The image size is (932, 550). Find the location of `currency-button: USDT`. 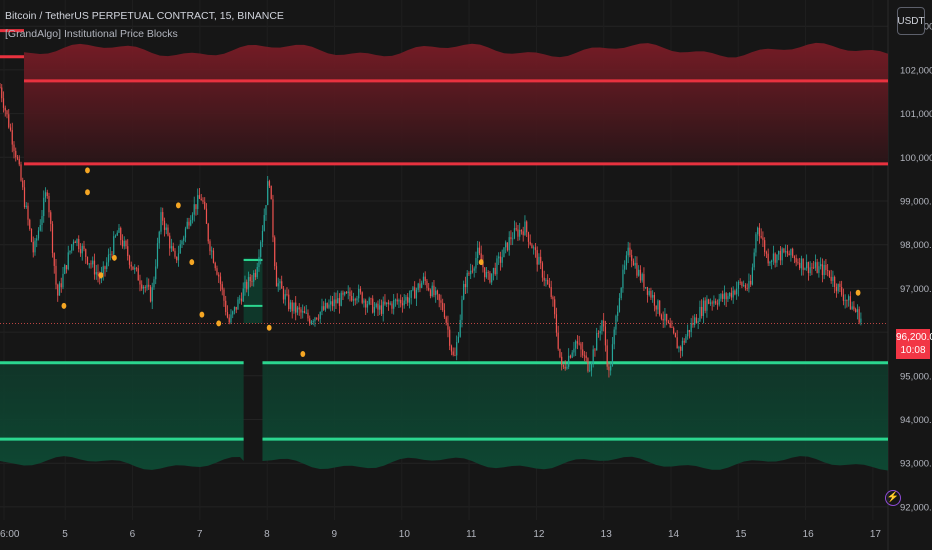

currency-button: USDT is located at coordinates (911, 21).